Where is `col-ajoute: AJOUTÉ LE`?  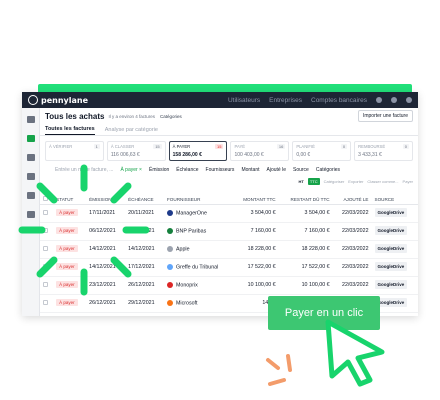 col-ajoute: AJOUTÉ LE is located at coordinates (352, 195).